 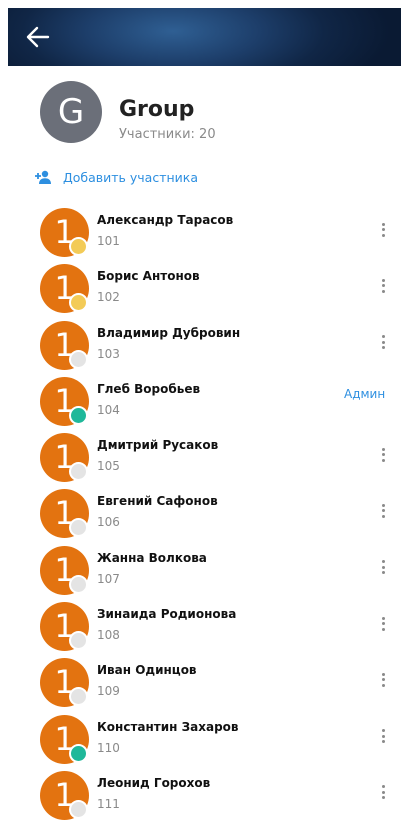 What do you see at coordinates (204, 570) in the screenshot?
I see `member-row: 1 Жанна Волкова 107` at bounding box center [204, 570].